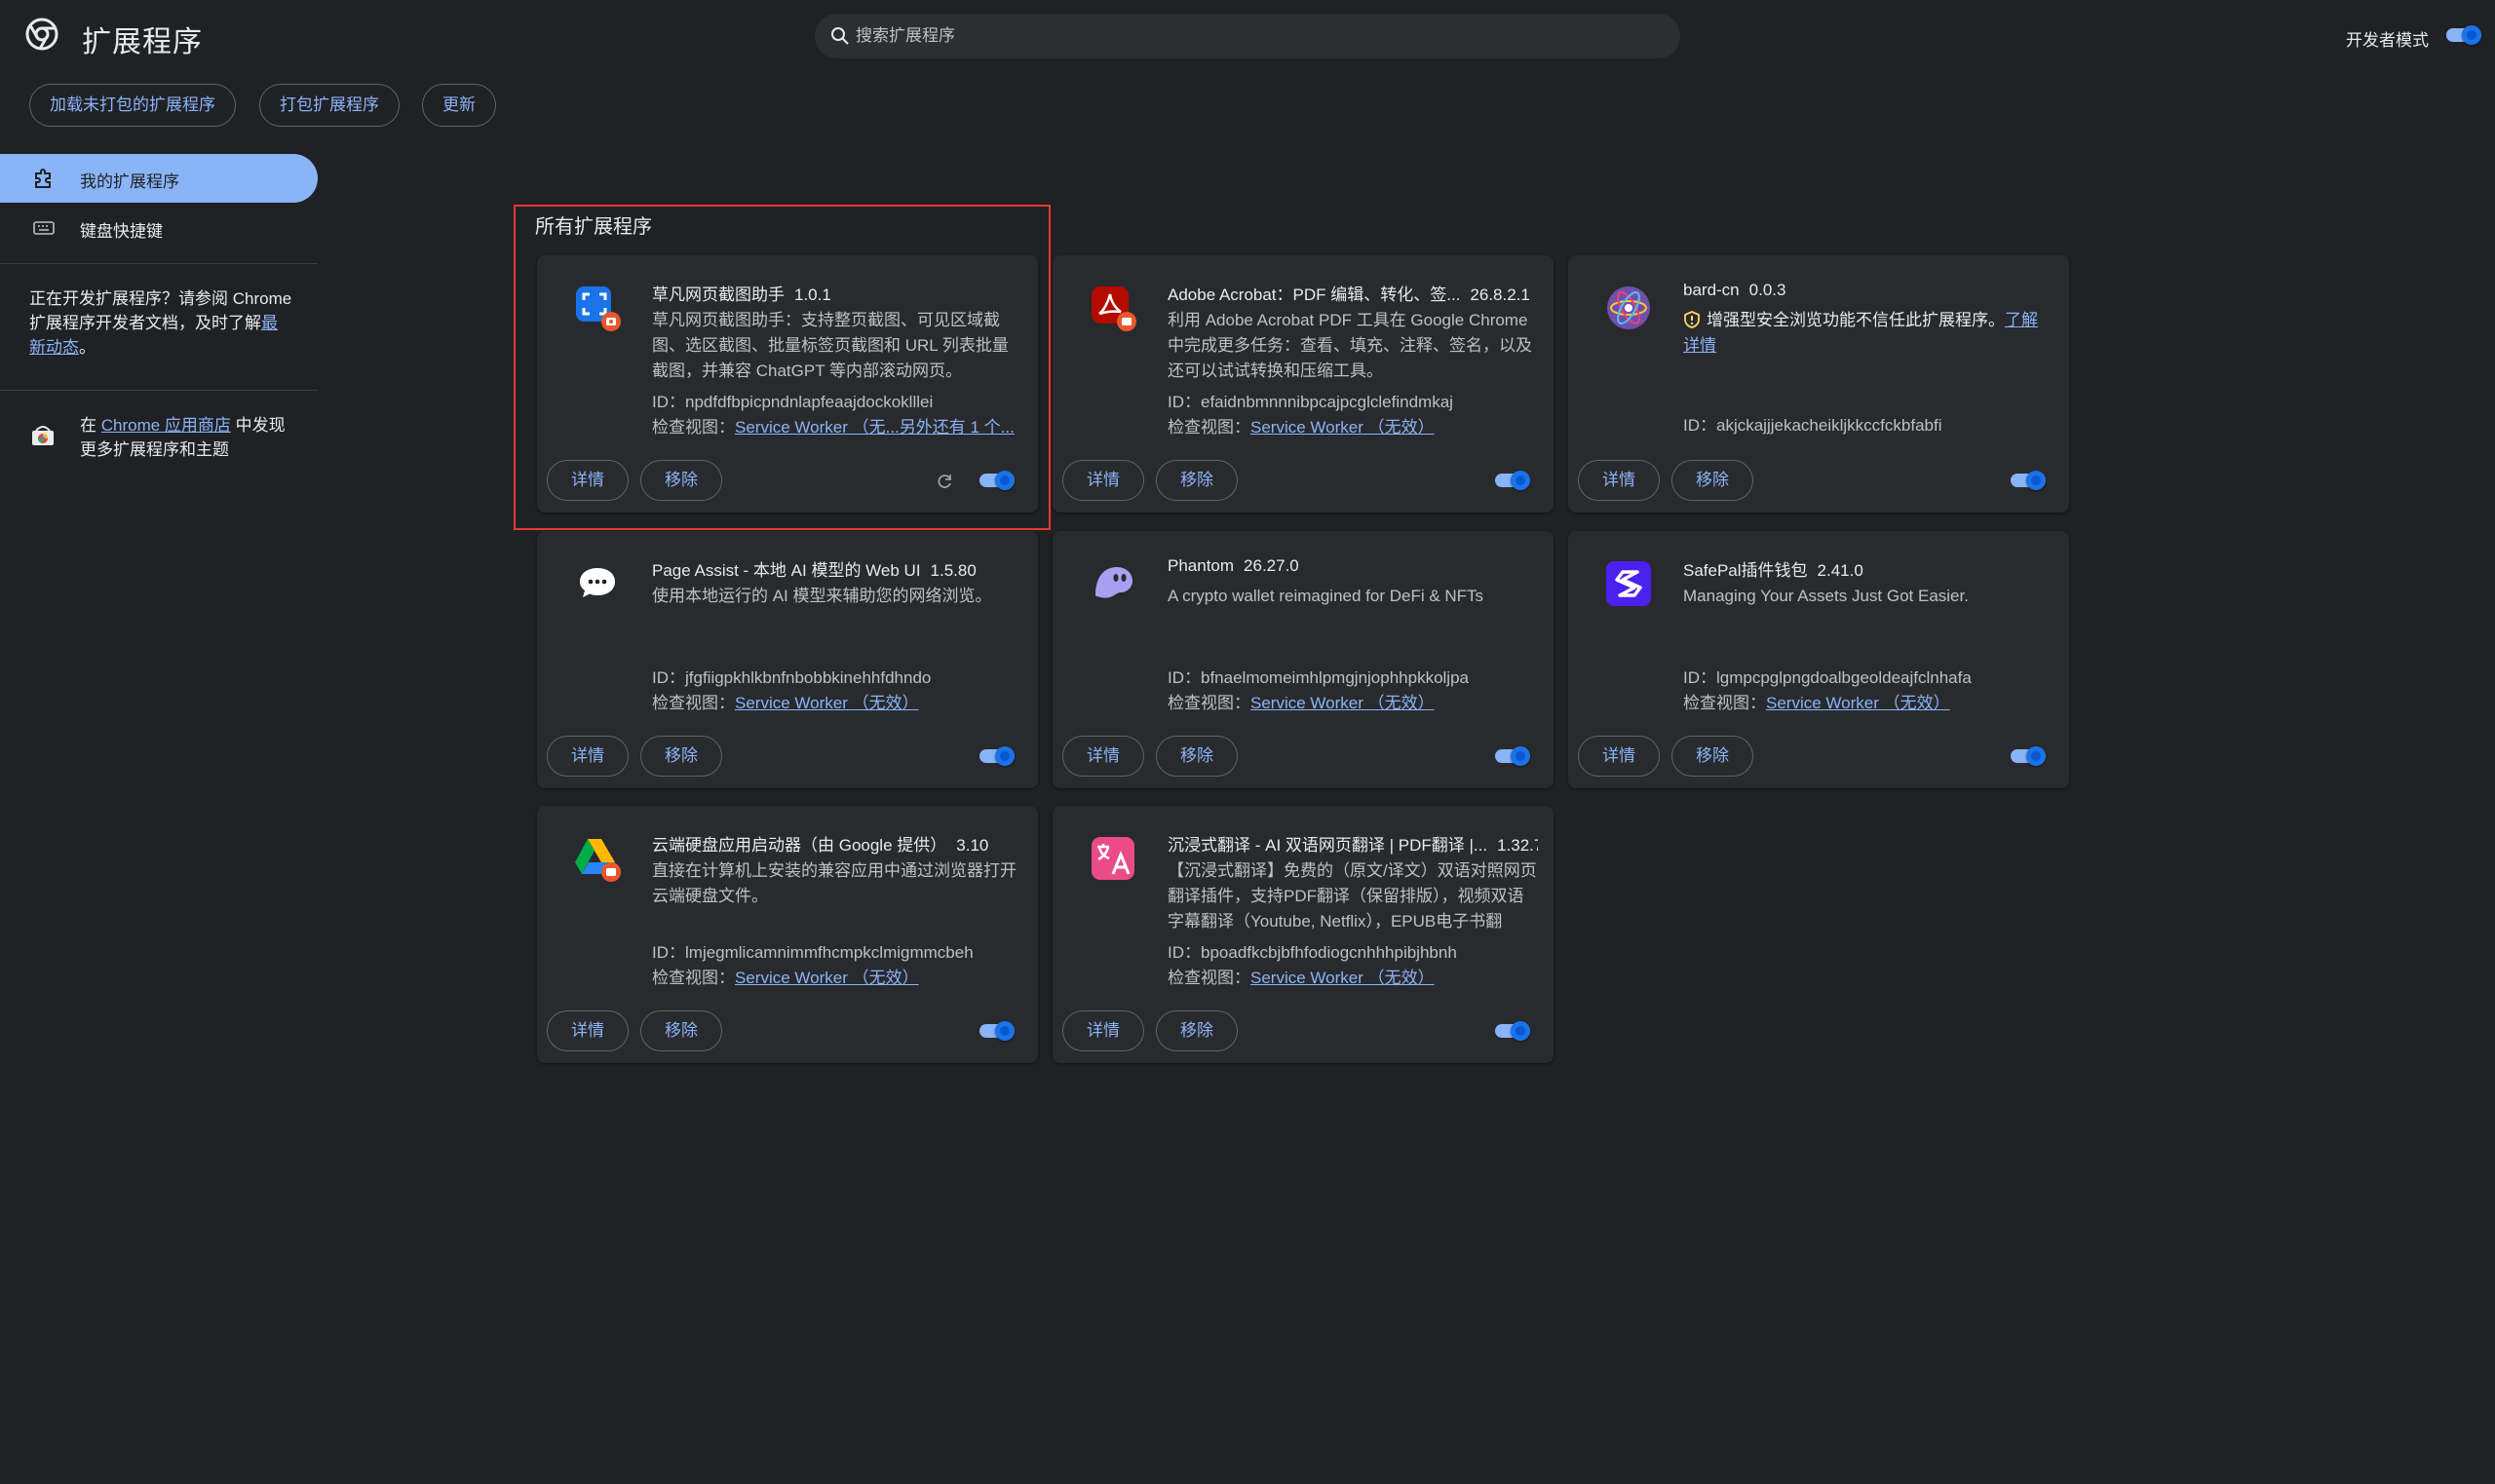  I want to click on extension-name: 云端硬盘应用启动器（由 Google 提供）, so click(799, 845).